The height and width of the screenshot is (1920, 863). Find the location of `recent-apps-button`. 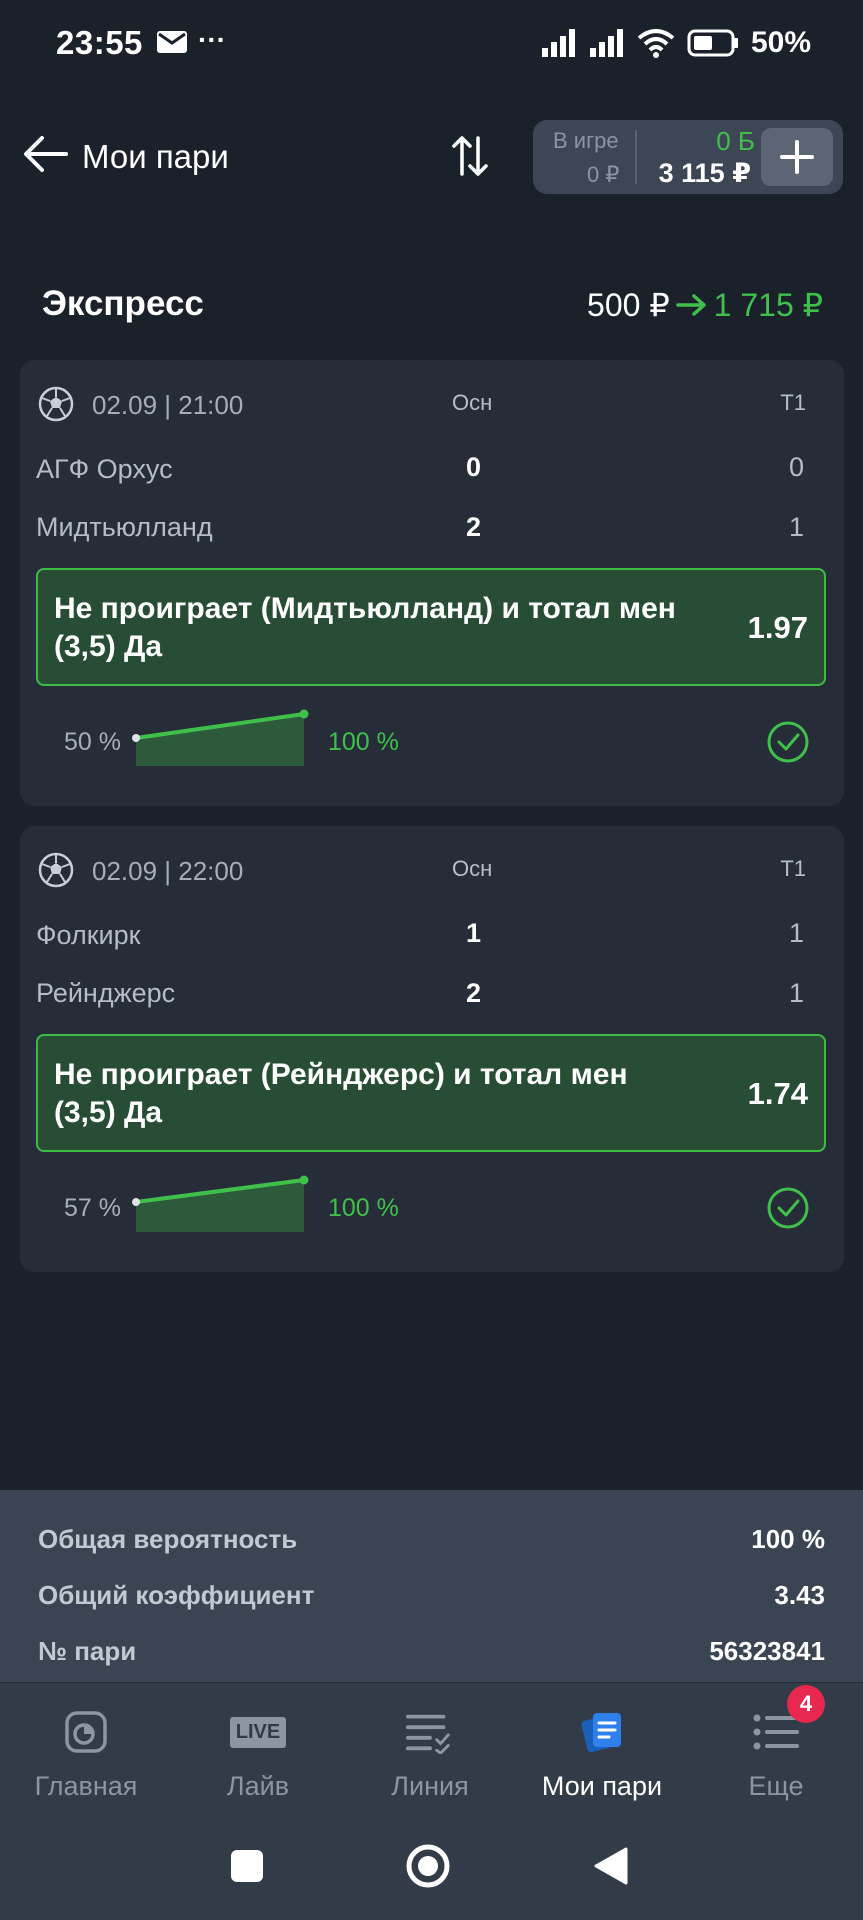

recent-apps-button is located at coordinates (247, 1868).